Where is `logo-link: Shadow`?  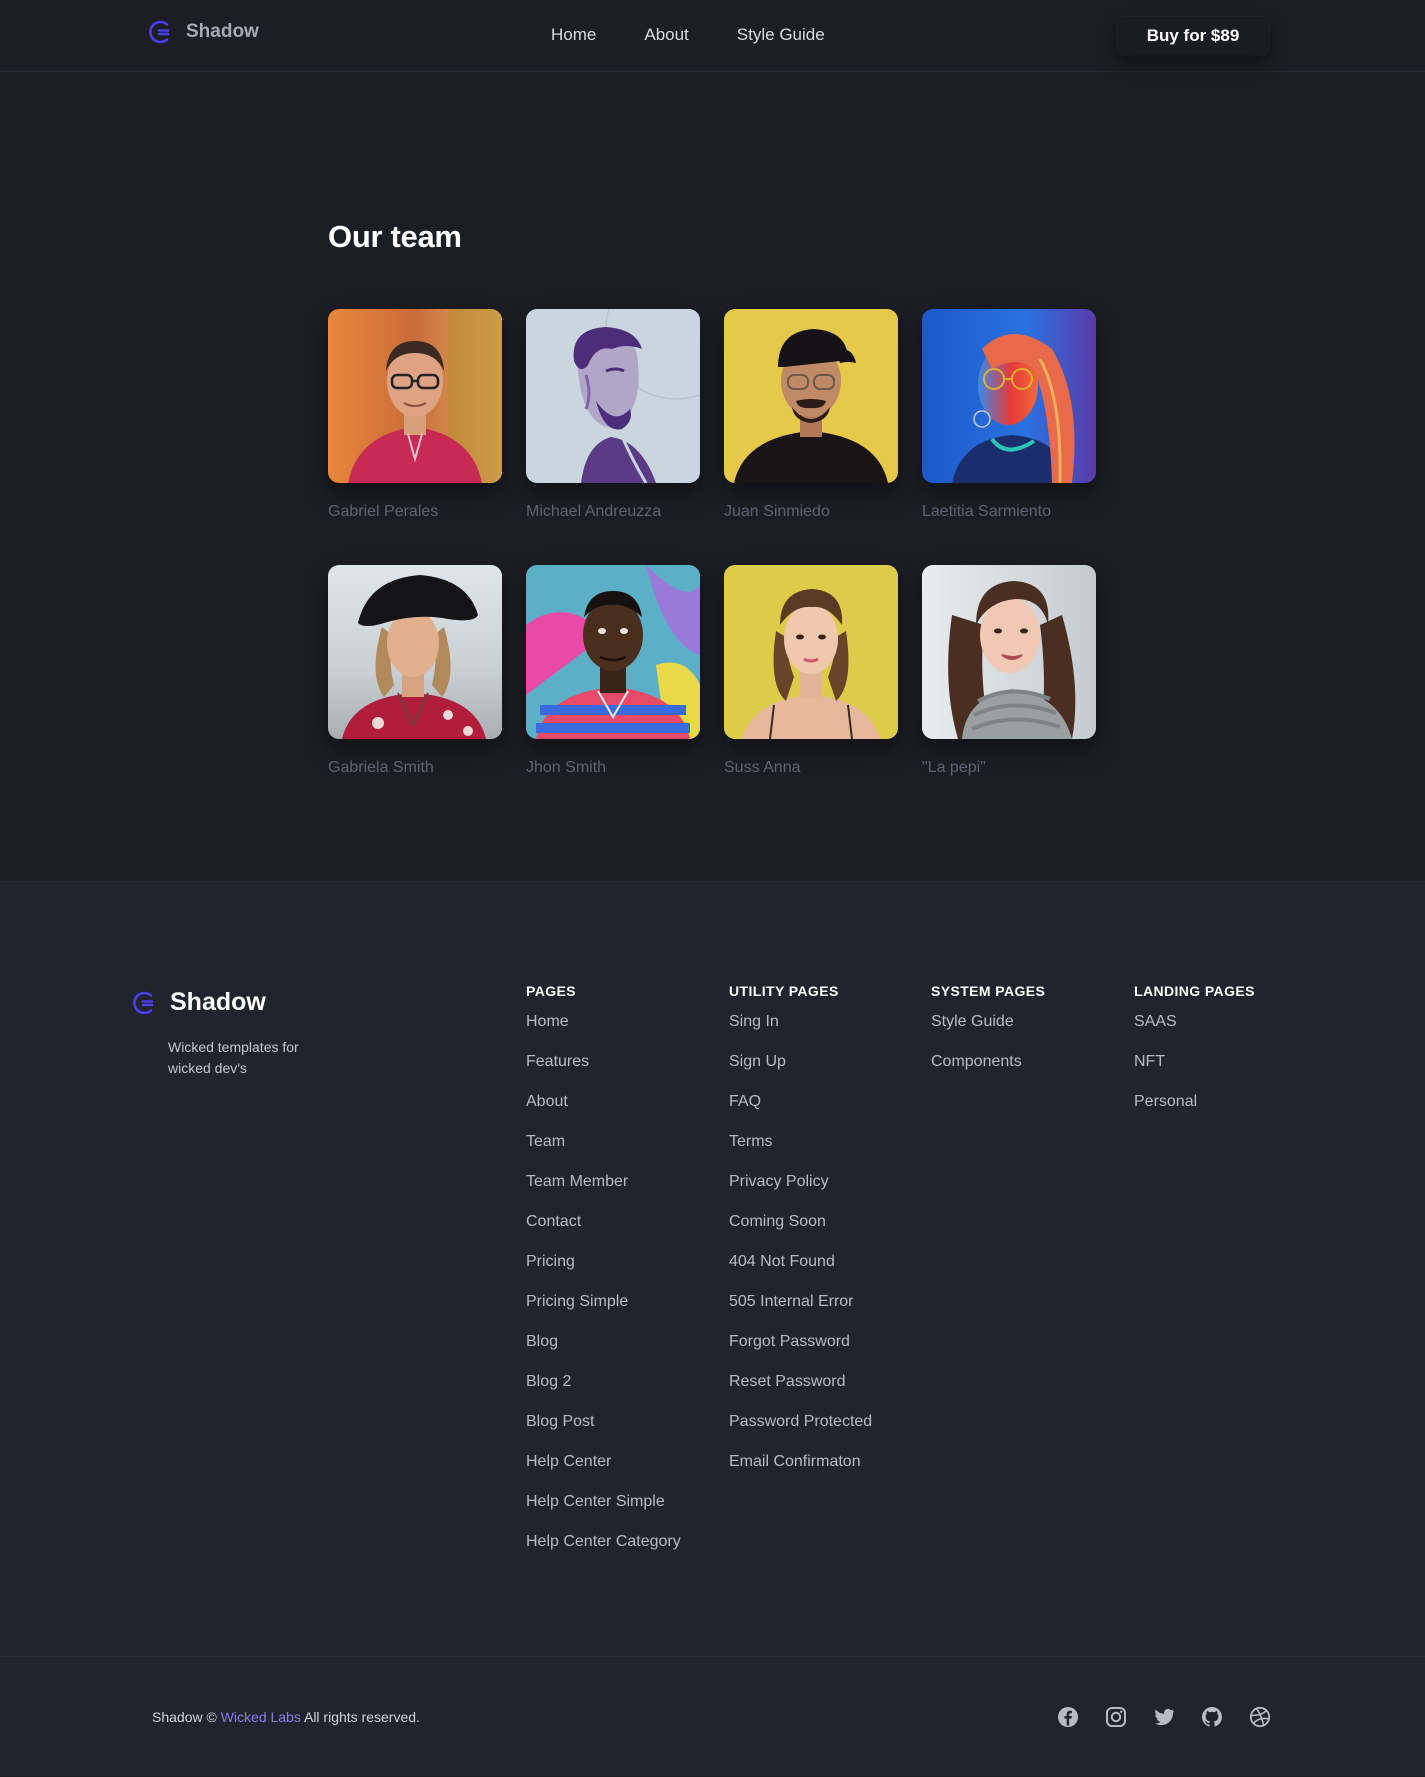 logo-link: Shadow is located at coordinates (202, 32).